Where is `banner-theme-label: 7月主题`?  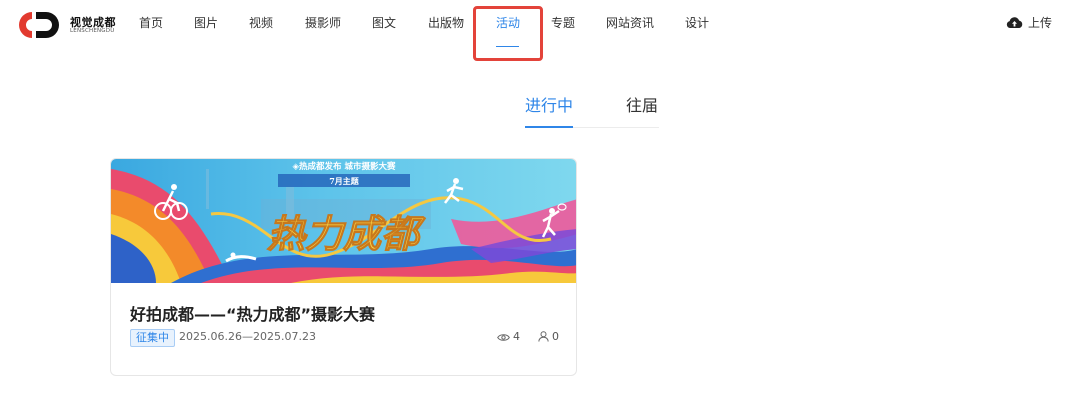
banner-theme-label: 7月主题 is located at coordinates (344, 181).